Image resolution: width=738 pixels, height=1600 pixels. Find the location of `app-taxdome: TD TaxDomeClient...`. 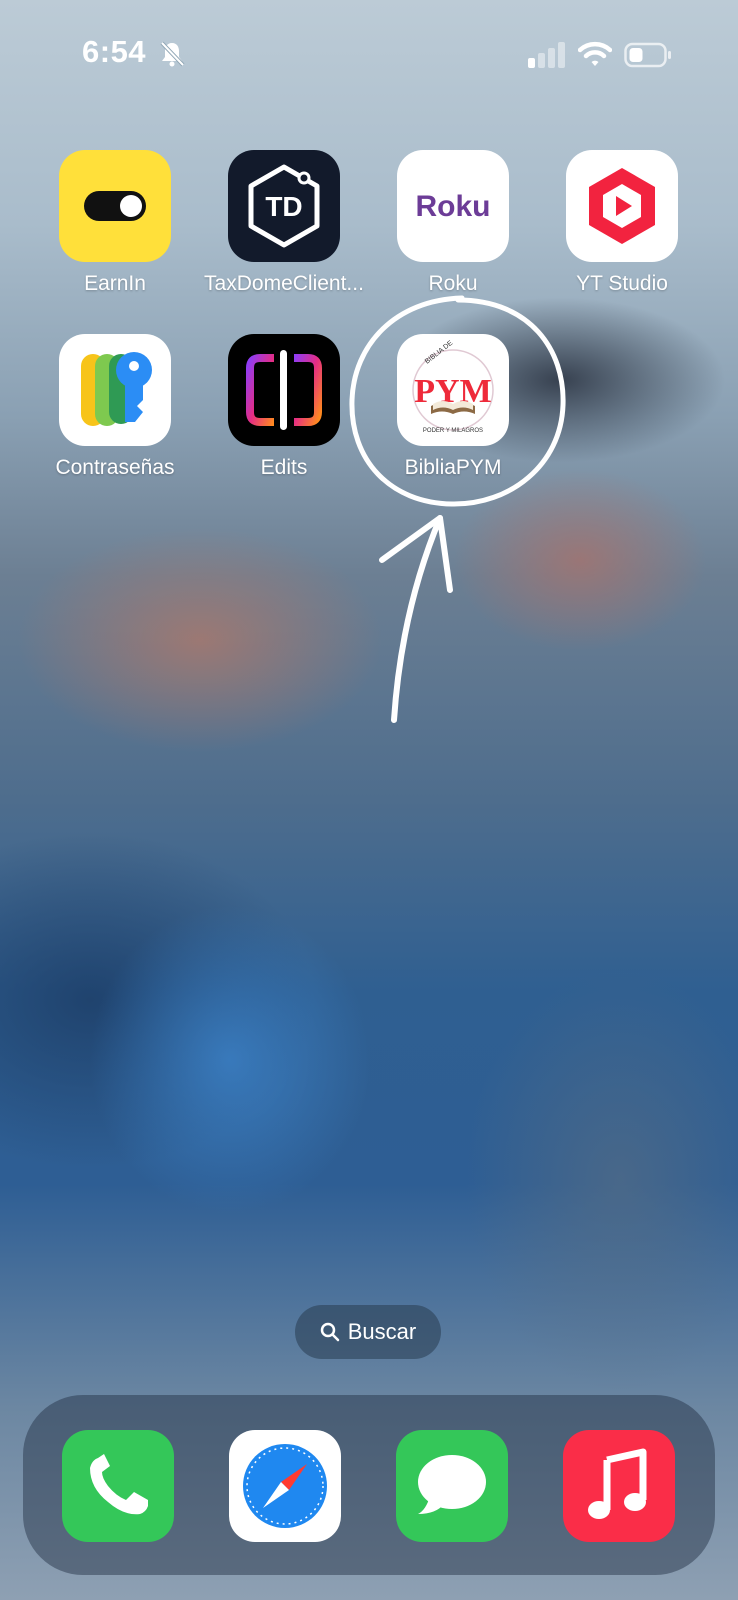

app-taxdome: TD TaxDomeClient... is located at coordinates (284, 223).